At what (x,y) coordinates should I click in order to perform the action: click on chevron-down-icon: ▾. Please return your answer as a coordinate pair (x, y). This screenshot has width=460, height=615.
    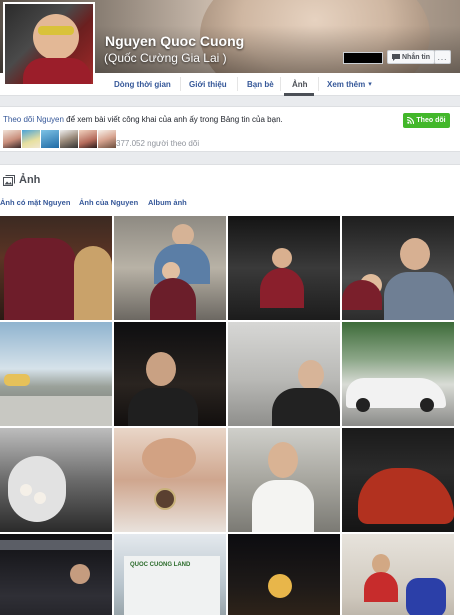
    Looking at the image, I should click on (370, 84).